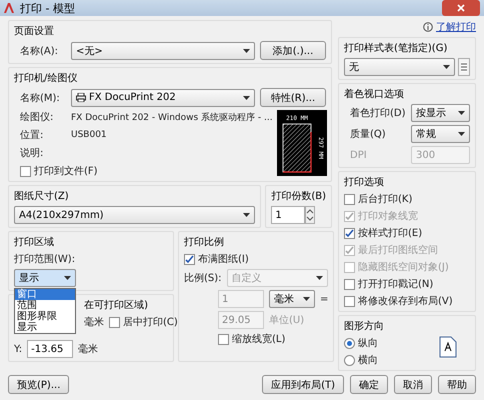  I want to click on info-icon, so click(428, 27).